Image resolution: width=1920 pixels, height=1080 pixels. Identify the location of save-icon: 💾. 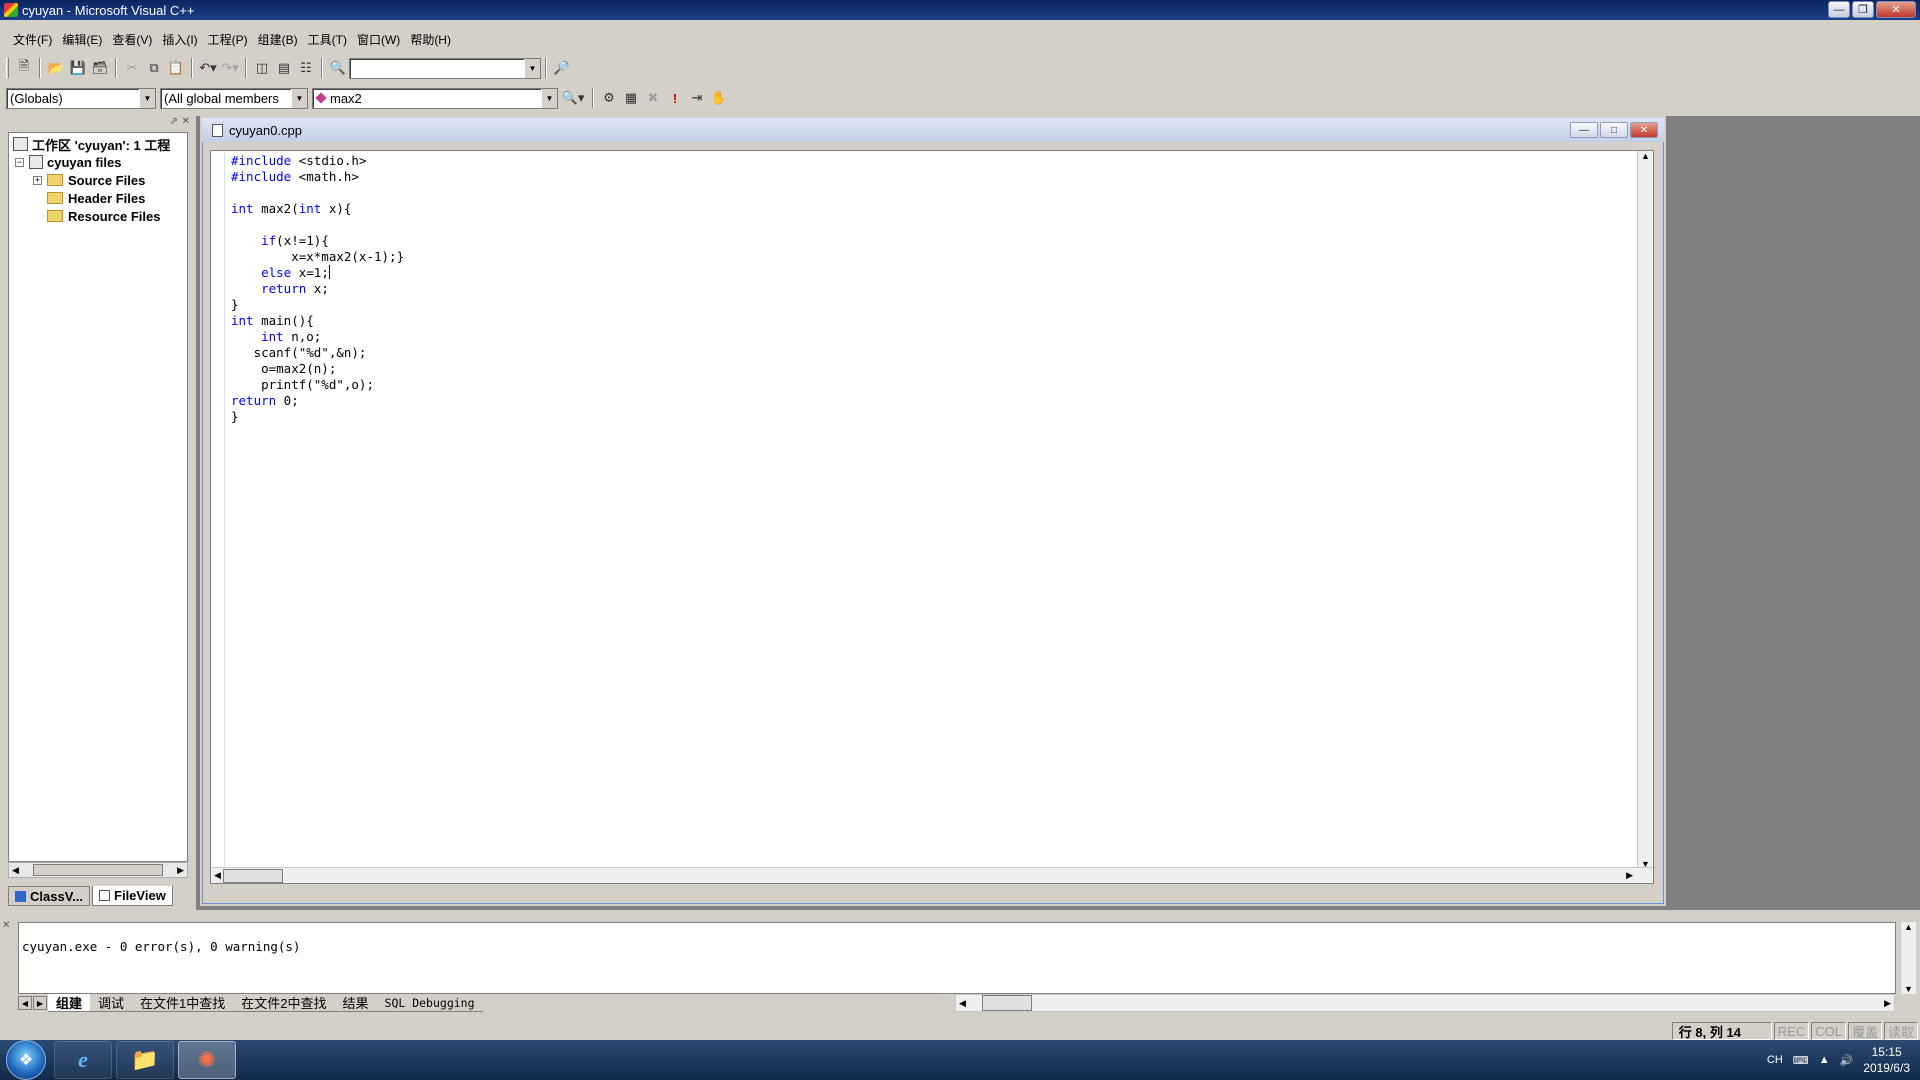
(78, 68).